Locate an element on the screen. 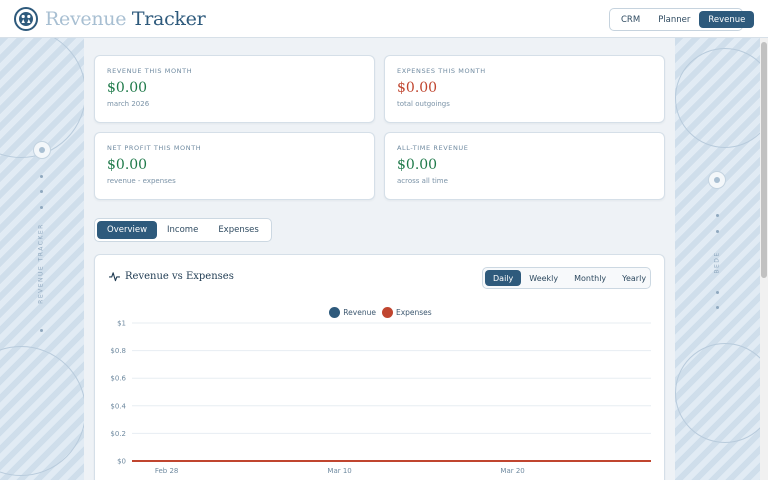 Image resolution: width=768 pixels, height=480 pixels. period-monthly: Monthly is located at coordinates (590, 278).